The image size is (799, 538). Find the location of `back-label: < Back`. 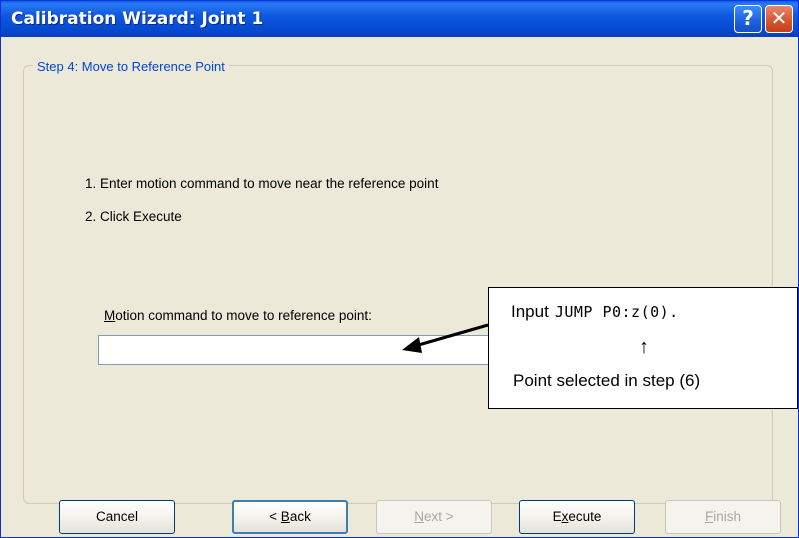

back-label: < Back is located at coordinates (290, 516).